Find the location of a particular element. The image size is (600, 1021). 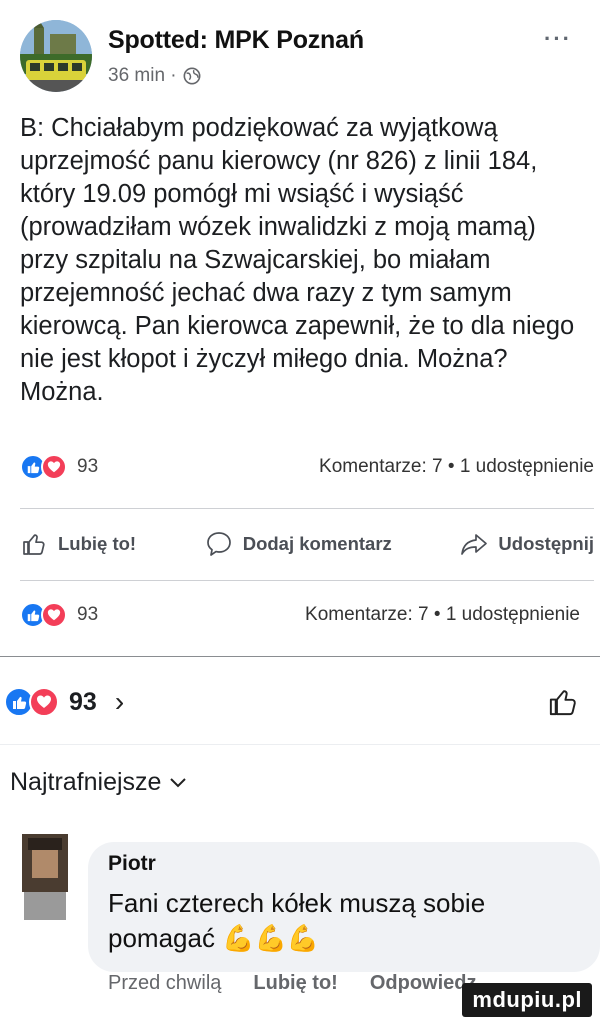

chevron-right-icon: › is located at coordinates (119, 702).